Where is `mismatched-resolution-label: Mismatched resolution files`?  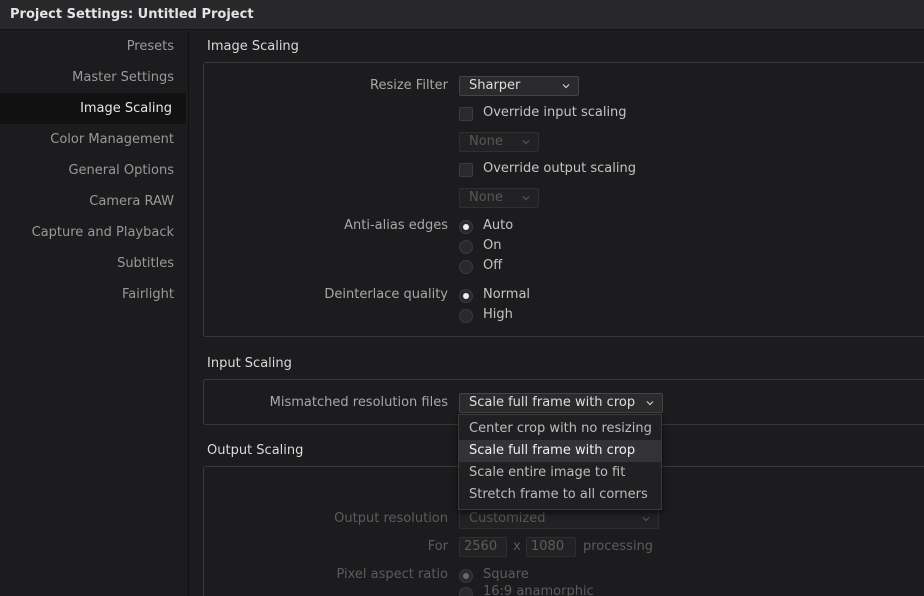 mismatched-resolution-label: Mismatched resolution files is located at coordinates (358, 402).